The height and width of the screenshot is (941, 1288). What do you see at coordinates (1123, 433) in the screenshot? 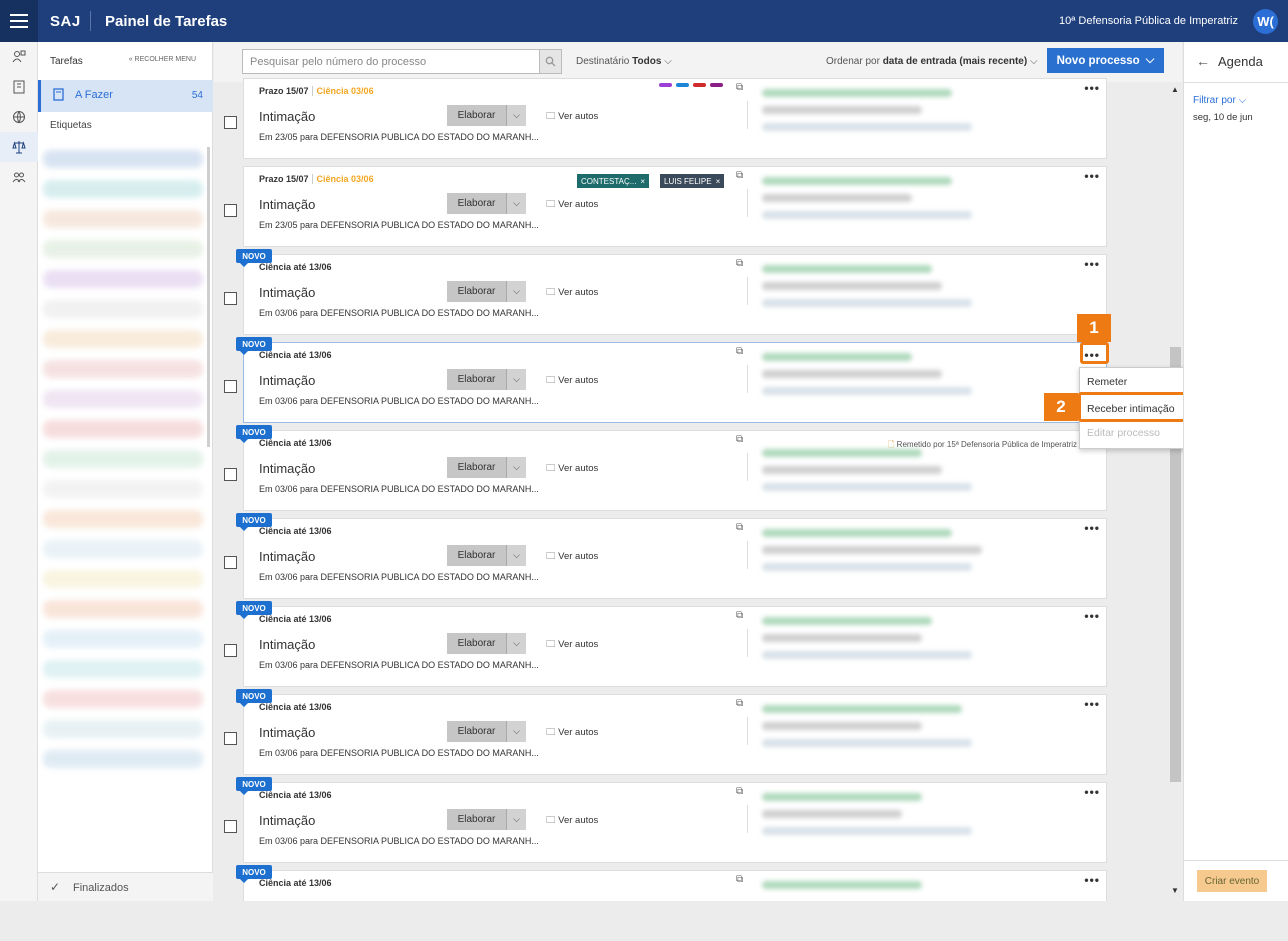
I see `menu-item-editar-processo: Editar processo` at bounding box center [1123, 433].